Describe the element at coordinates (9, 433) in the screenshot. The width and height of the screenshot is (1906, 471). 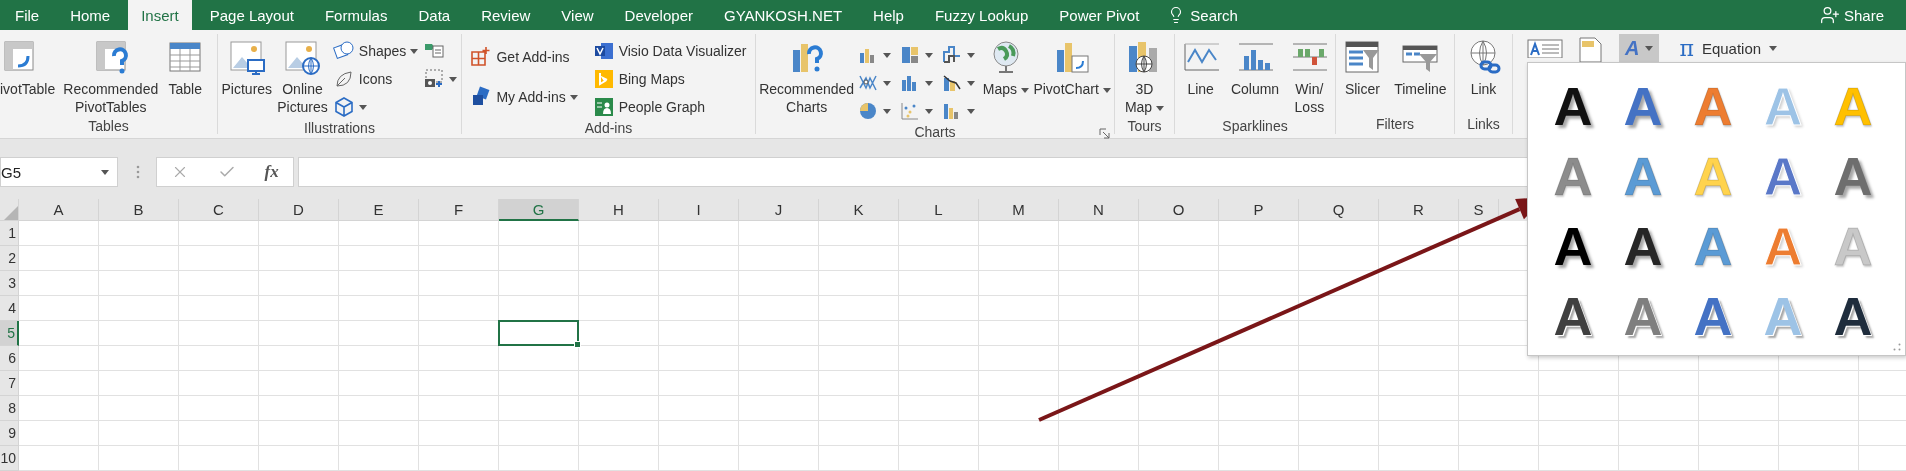
I see `row-number: 9` at that location.